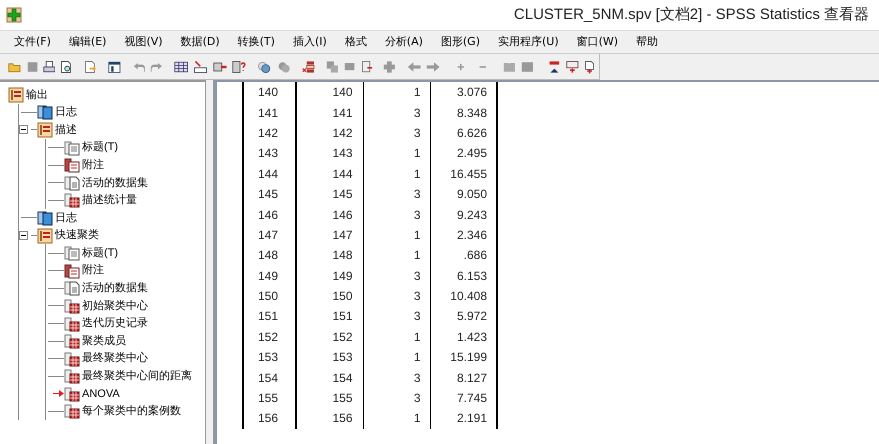 Image resolution: width=879 pixels, height=444 pixels. I want to click on note-icon, so click(72, 165).